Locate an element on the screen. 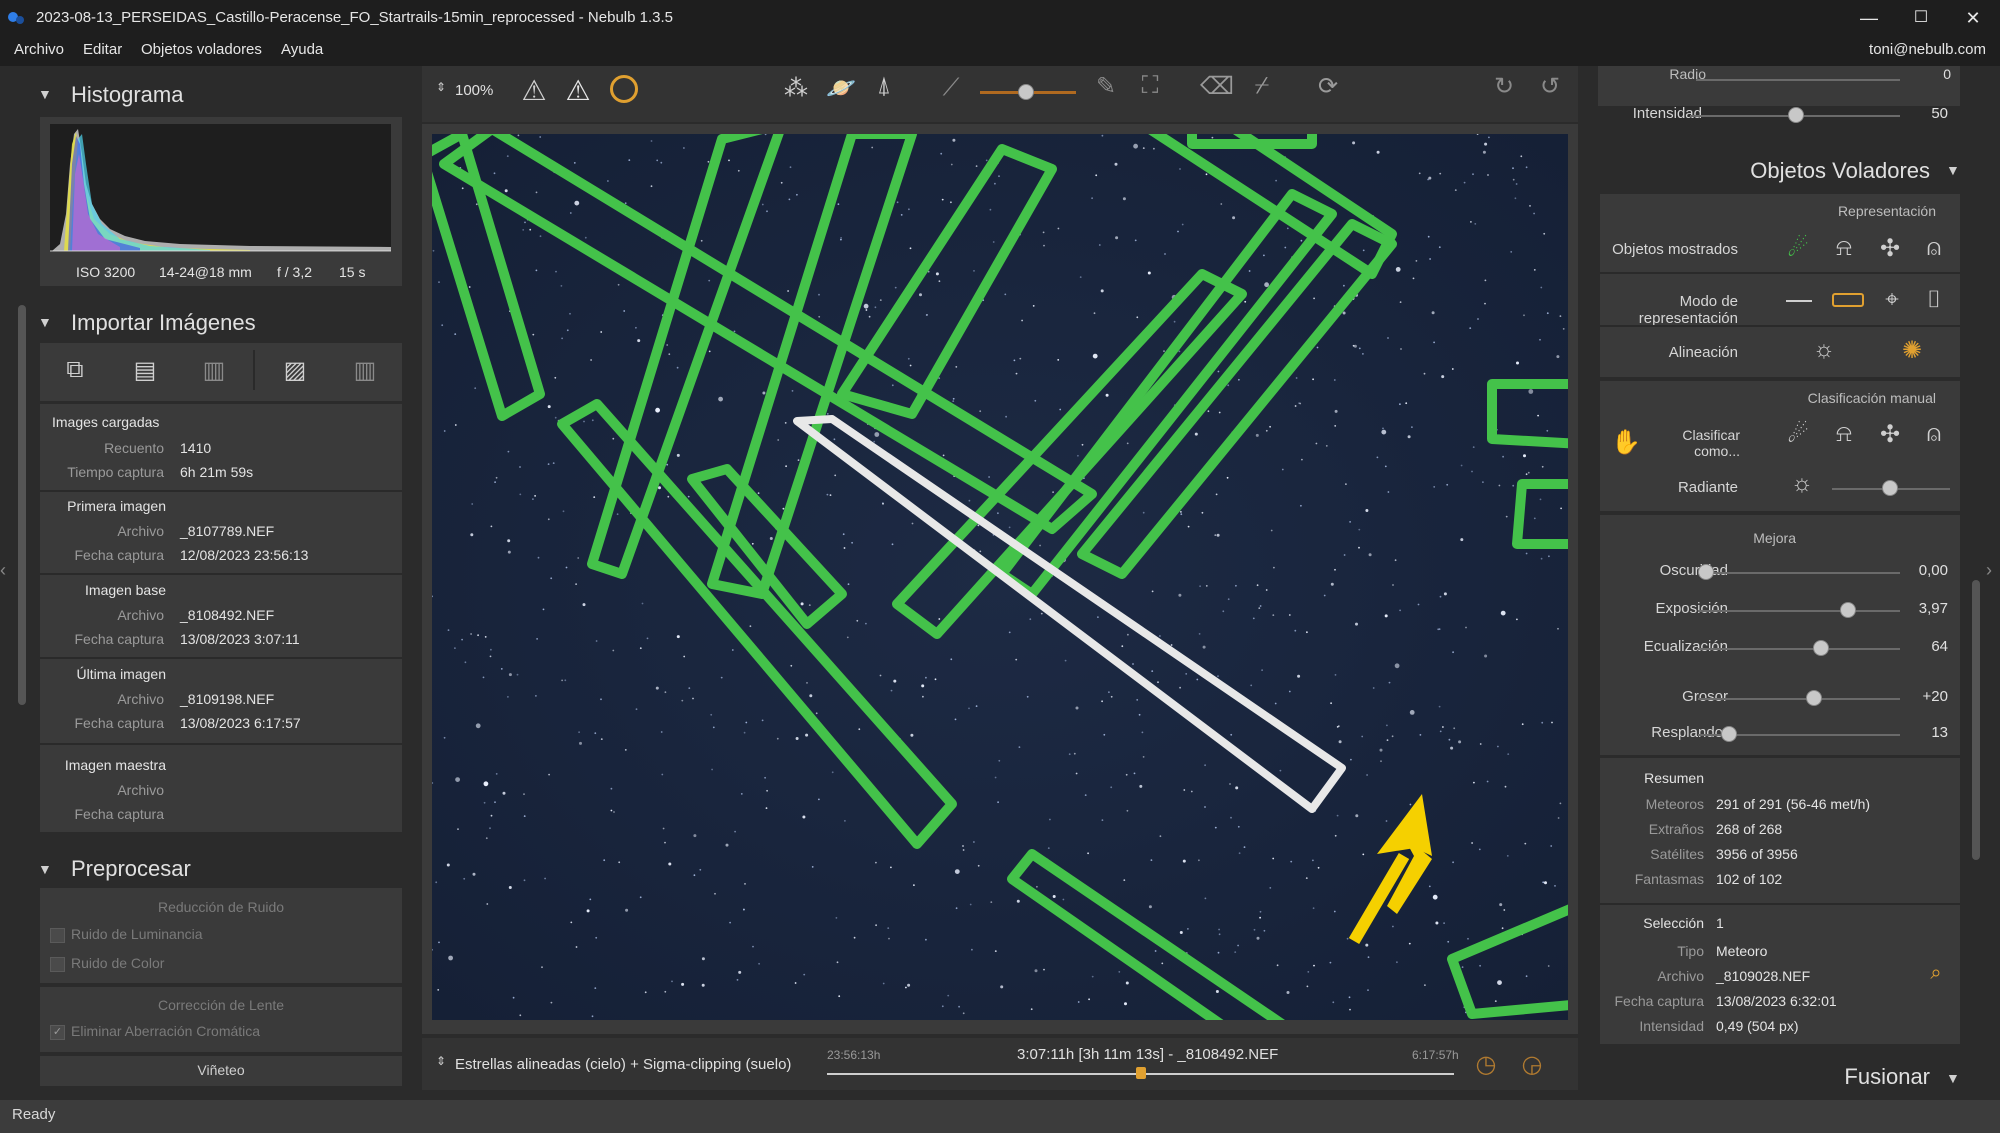 The width and height of the screenshot is (2000, 1133). box-mode-icon is located at coordinates (1848, 300).